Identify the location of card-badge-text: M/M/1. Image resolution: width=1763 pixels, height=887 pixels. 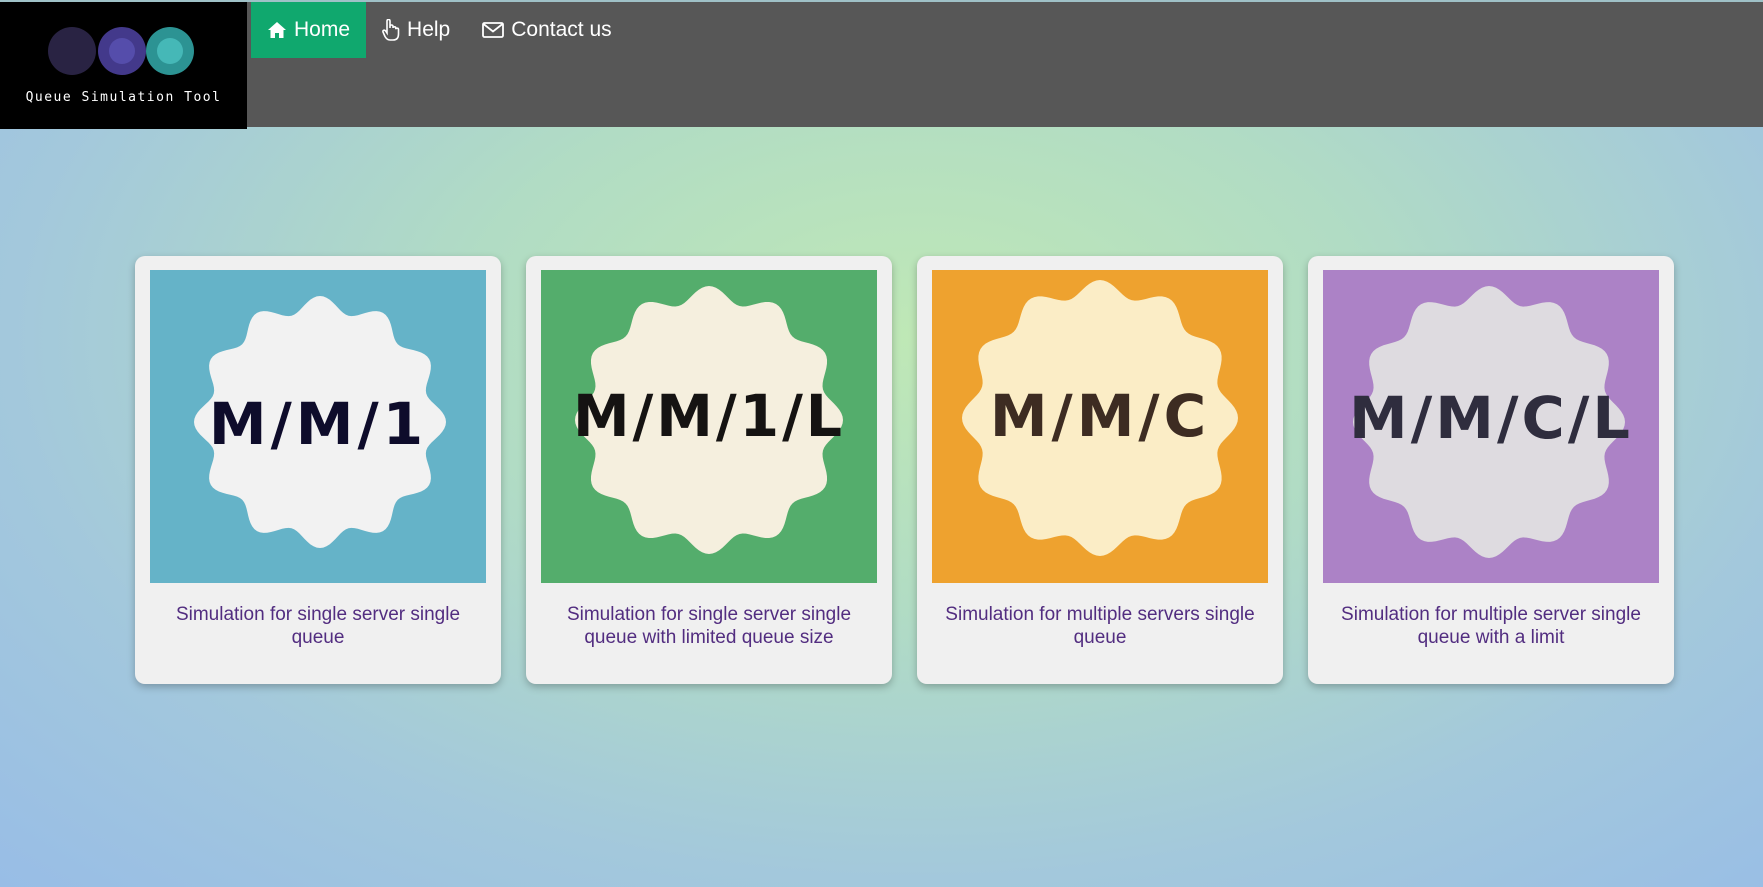
(318, 424).